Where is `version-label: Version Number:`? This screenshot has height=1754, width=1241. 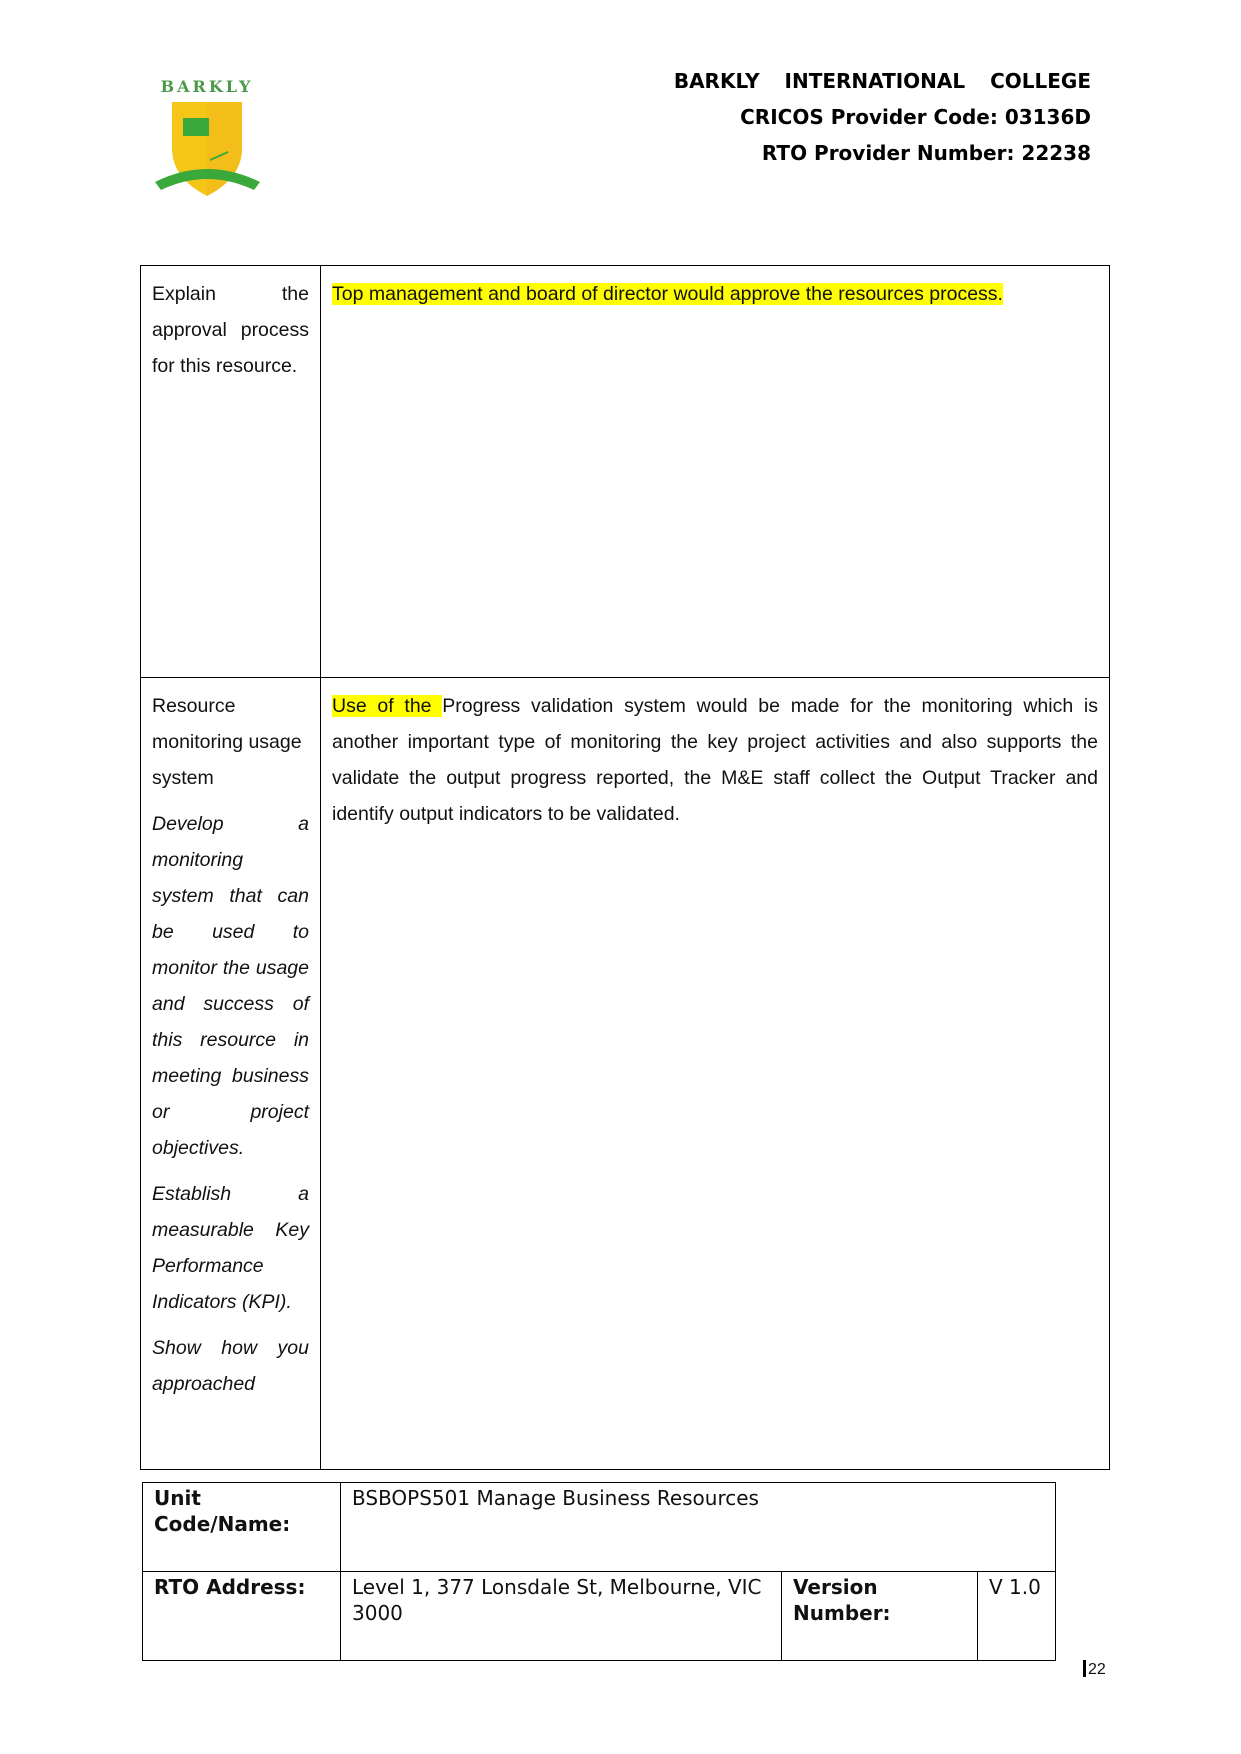
version-label: Version Number: is located at coordinates (879, 1616).